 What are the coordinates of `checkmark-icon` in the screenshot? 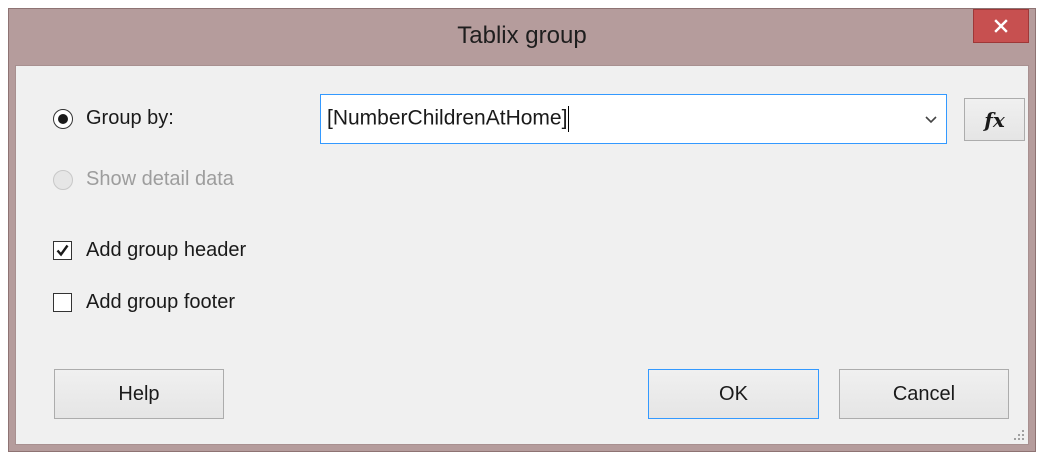 It's located at (62, 250).